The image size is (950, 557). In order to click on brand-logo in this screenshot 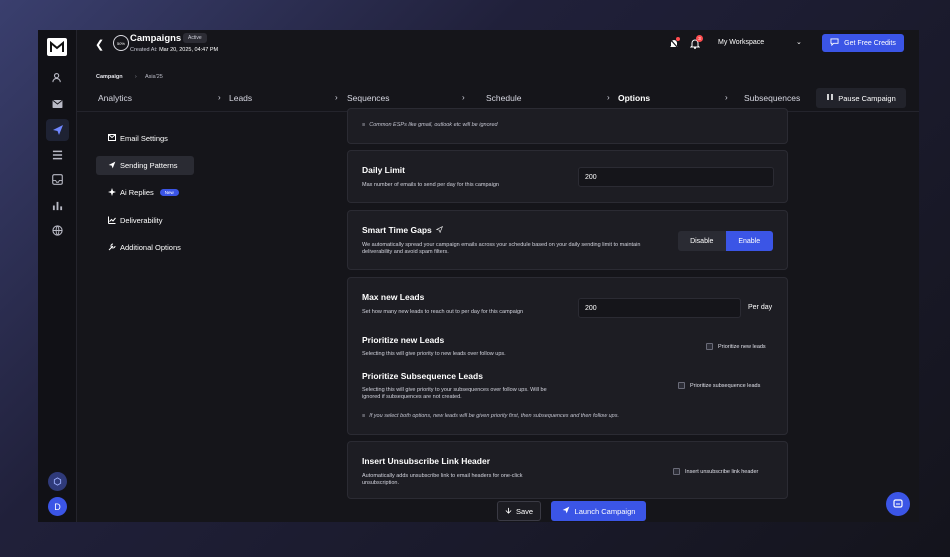, I will do `click(57, 47)`.